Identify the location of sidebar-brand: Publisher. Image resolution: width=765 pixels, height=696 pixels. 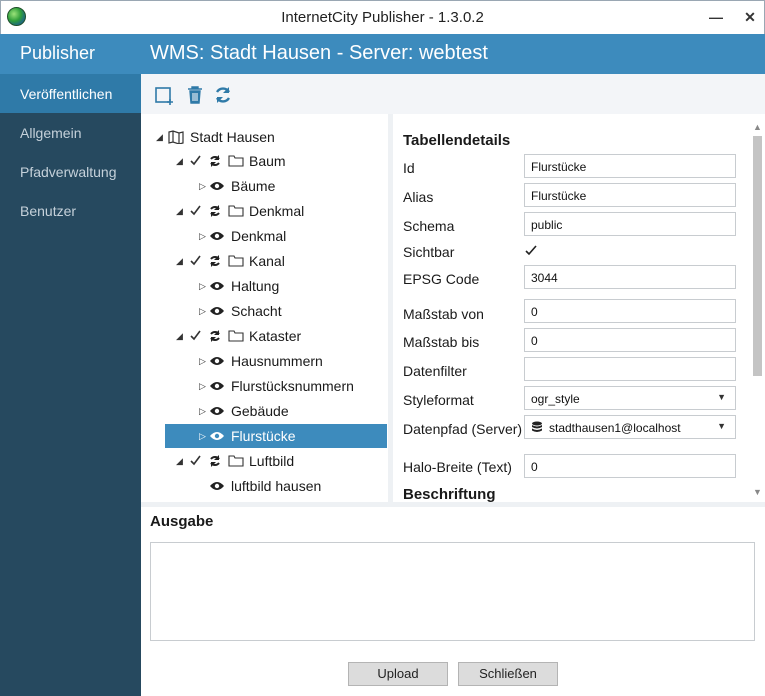
(70, 54).